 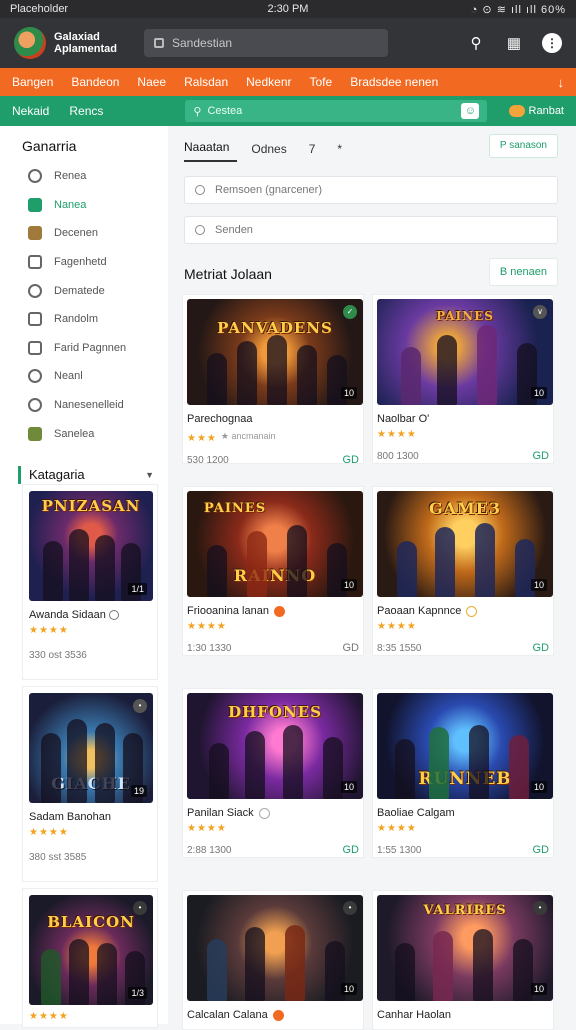 I want to click on top-search-placeholder: Sandestian, so click(x=202, y=43).